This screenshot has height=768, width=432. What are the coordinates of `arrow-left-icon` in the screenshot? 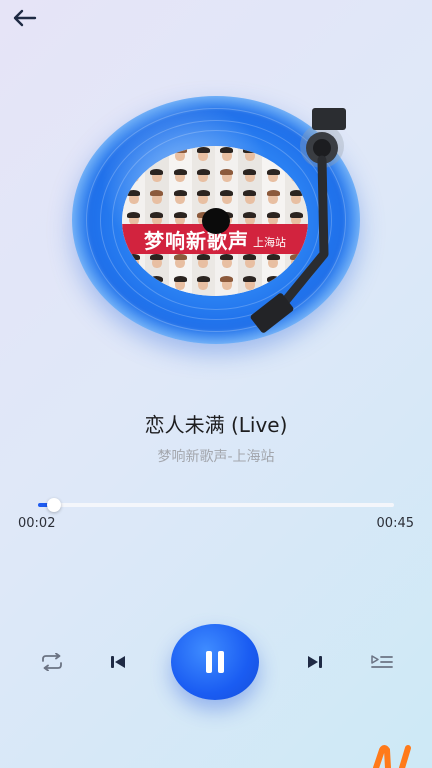 It's located at (25, 18).